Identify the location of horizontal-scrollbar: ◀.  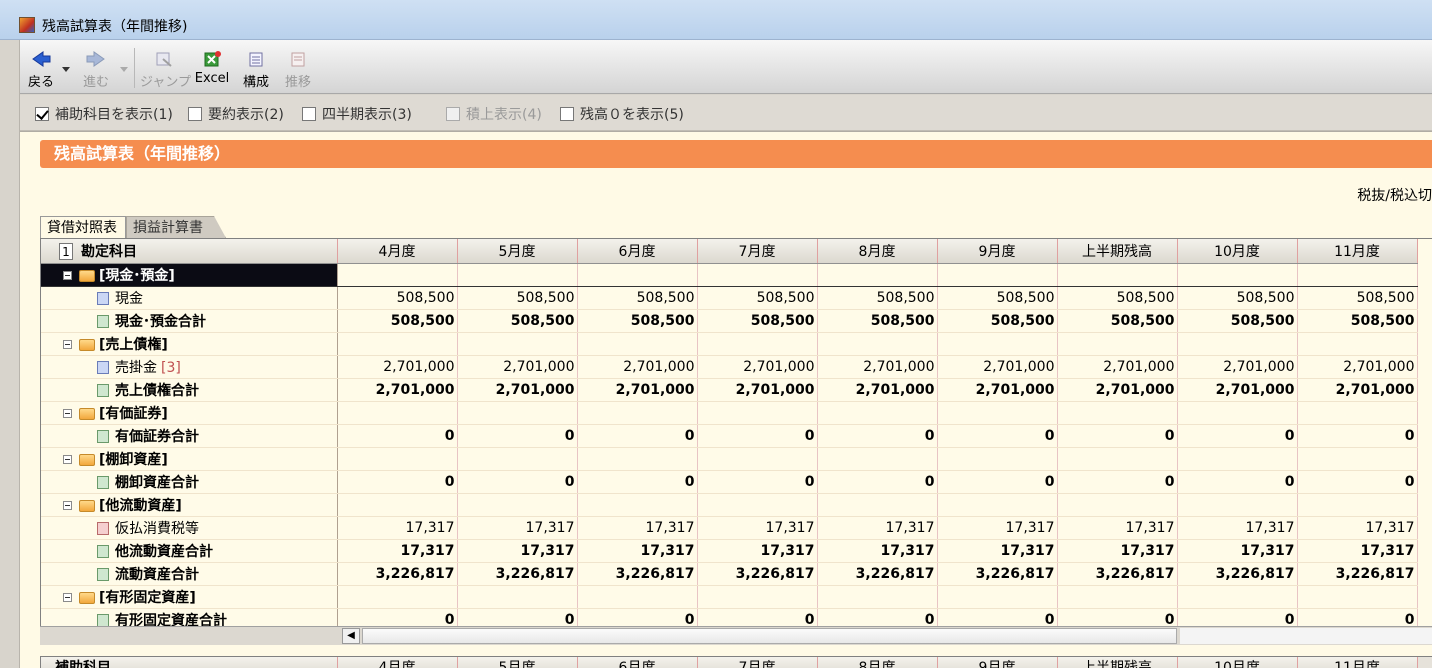
(736, 635).